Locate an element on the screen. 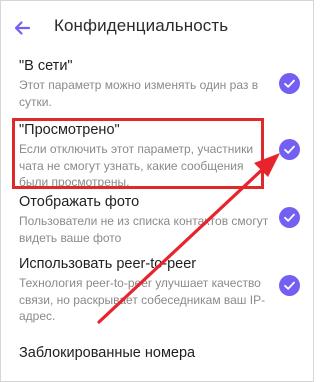 Image resolution: width=320 pixels, height=382 pixels. arrow-left-icon is located at coordinates (22, 28).